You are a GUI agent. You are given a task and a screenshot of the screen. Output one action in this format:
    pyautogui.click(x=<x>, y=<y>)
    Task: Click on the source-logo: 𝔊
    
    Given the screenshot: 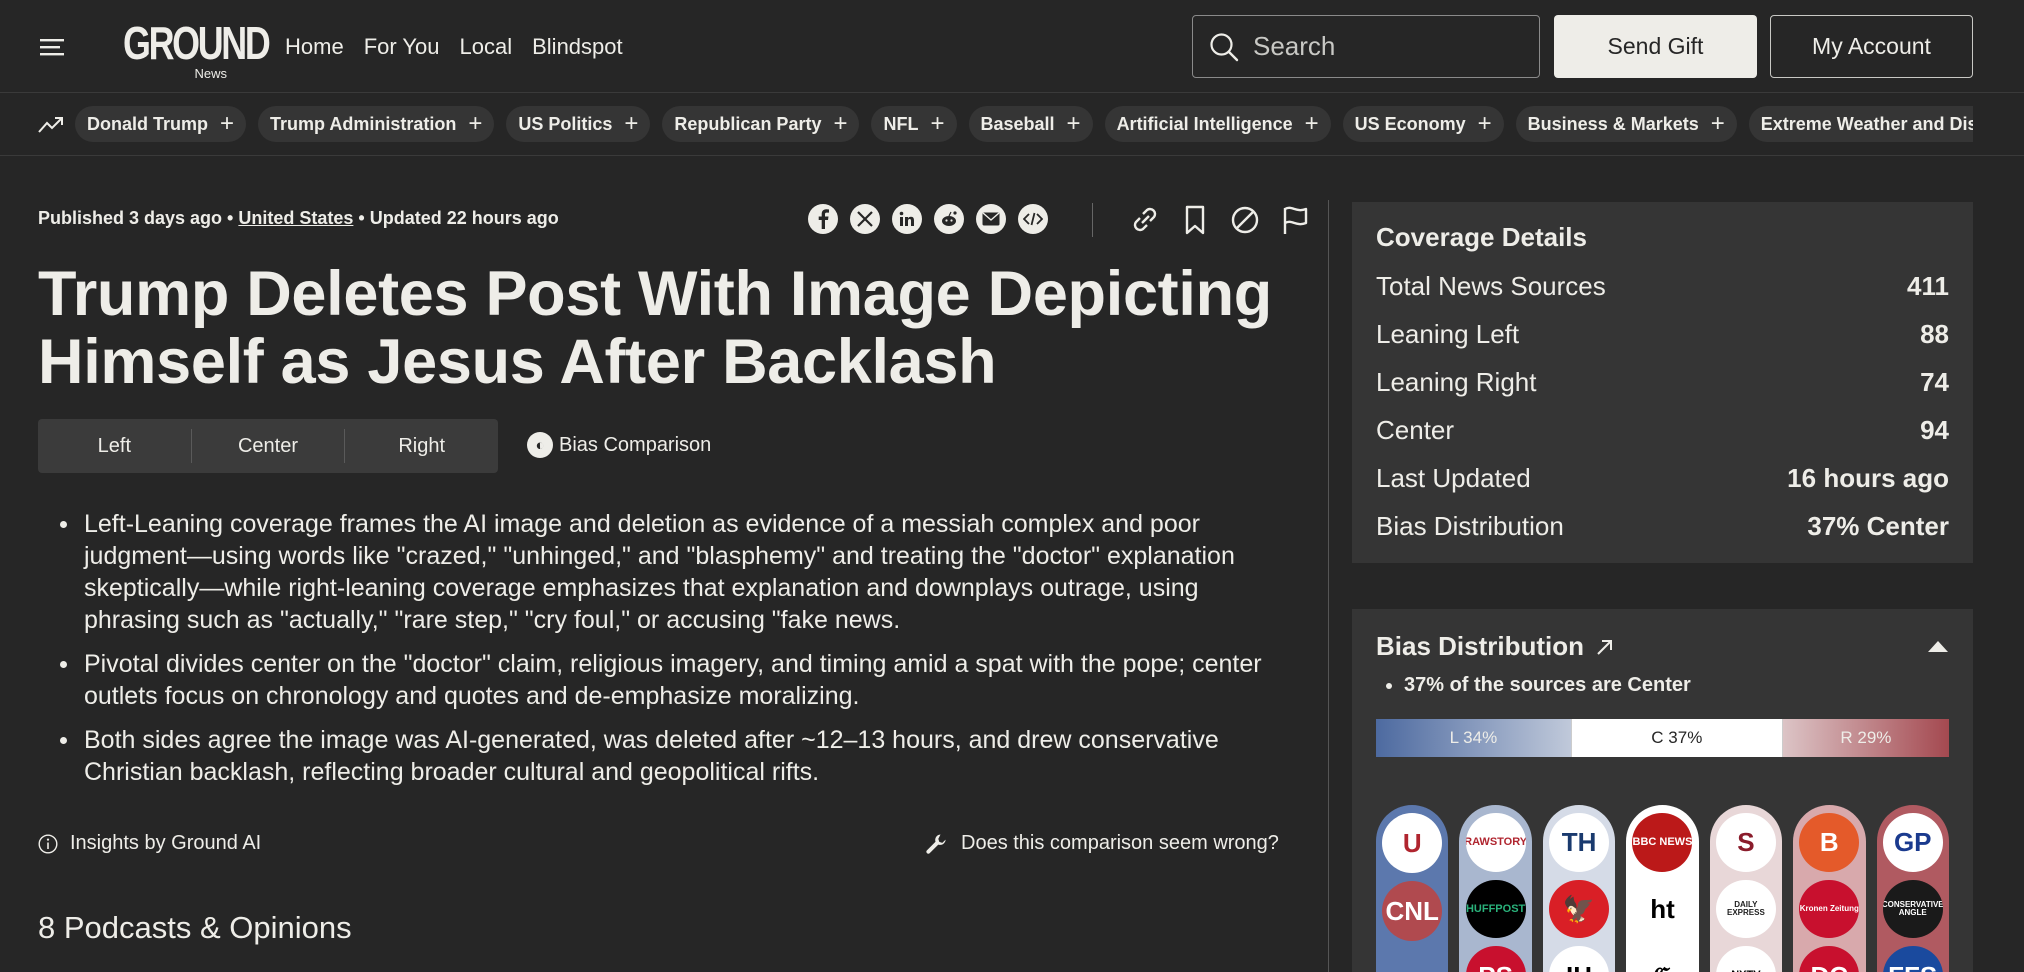 What is the action you would take?
    pyautogui.click(x=1662, y=959)
    